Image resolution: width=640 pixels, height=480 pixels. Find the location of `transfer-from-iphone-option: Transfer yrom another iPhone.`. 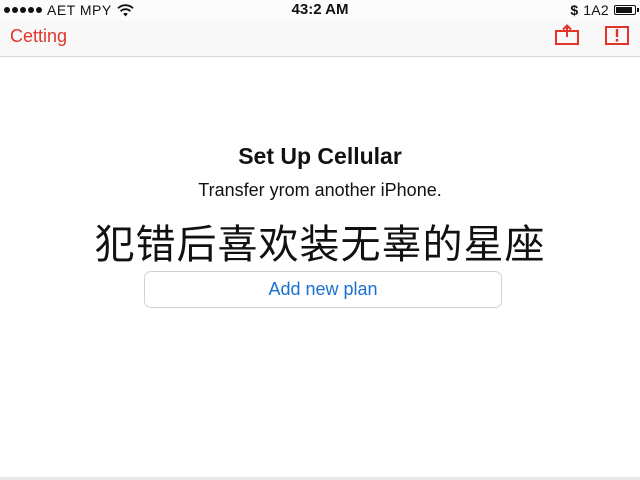

transfer-from-iphone-option: Transfer yrom another iPhone. is located at coordinates (320, 190).